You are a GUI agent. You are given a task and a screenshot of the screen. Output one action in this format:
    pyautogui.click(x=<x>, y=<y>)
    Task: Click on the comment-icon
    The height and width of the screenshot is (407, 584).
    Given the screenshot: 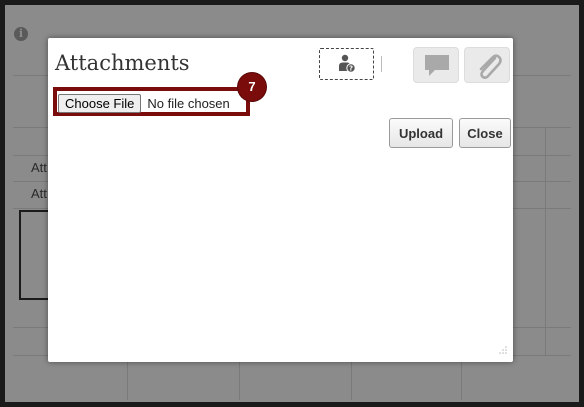 What is the action you would take?
    pyautogui.click(x=437, y=65)
    